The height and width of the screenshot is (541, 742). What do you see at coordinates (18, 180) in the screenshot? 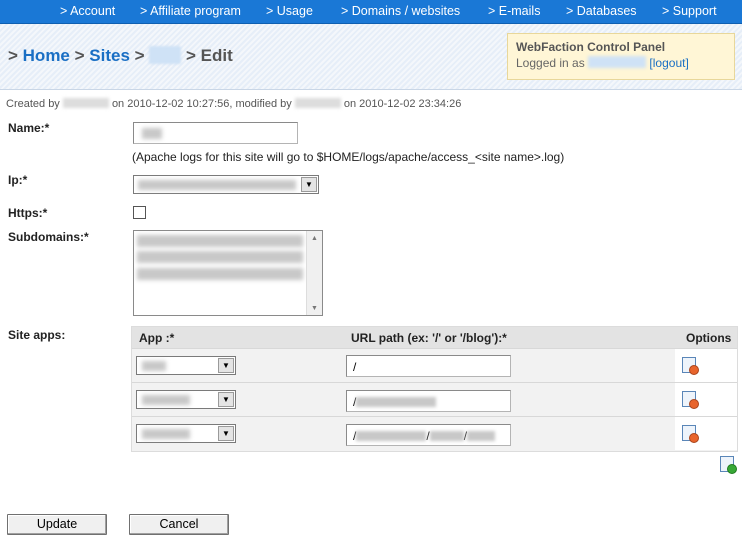
I see `ip-label: Ip:*` at bounding box center [18, 180].